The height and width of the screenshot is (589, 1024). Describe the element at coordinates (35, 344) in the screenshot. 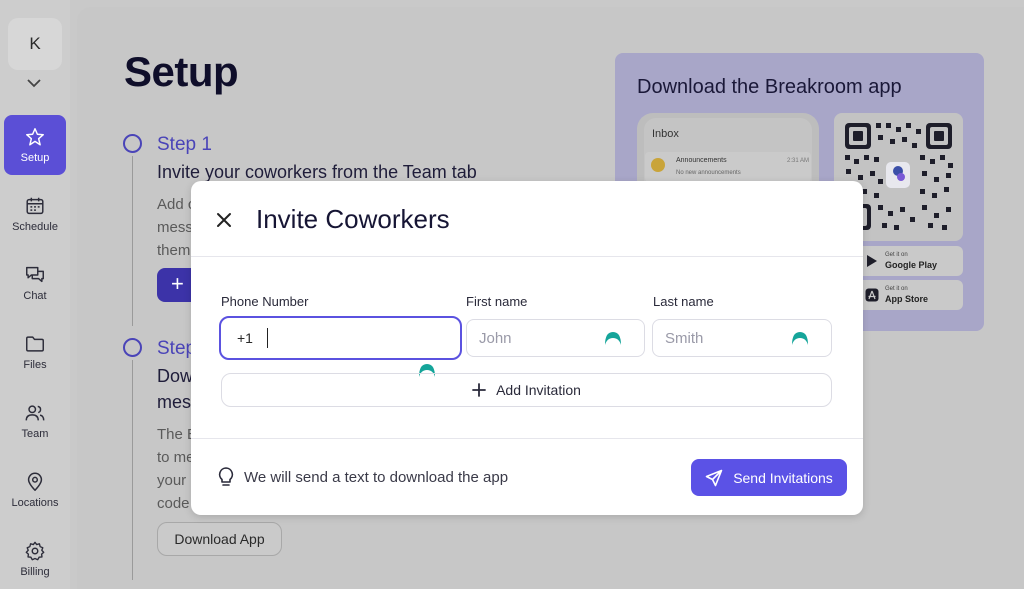

I see `folder-icon` at that location.